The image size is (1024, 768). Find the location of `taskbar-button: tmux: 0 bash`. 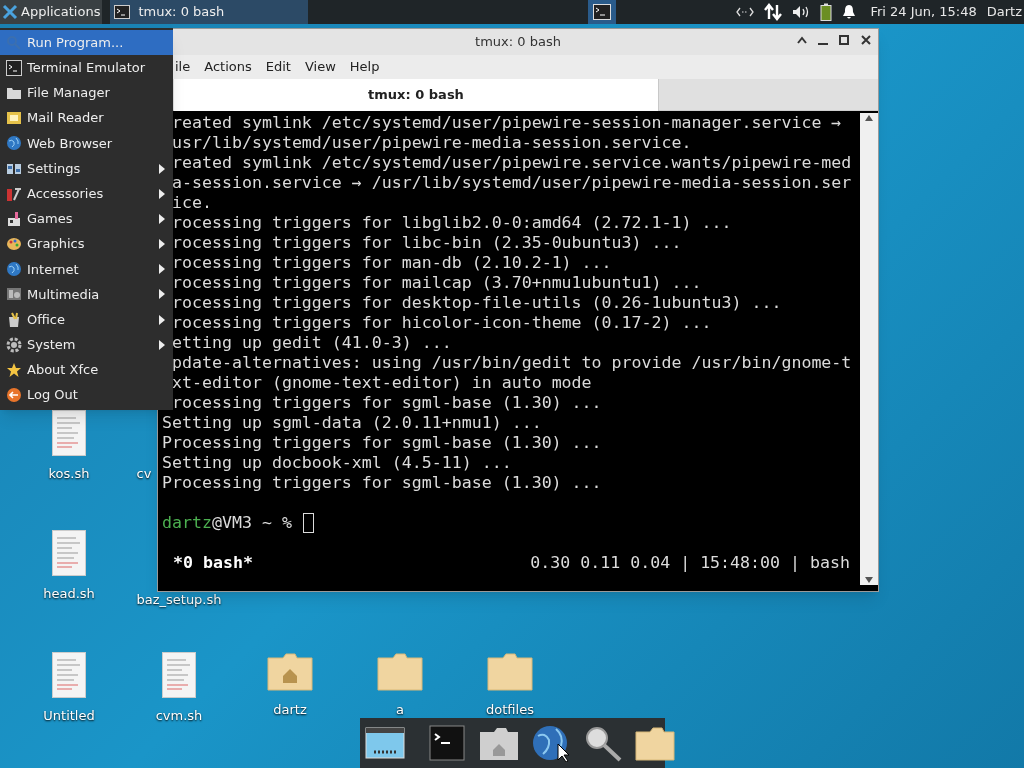

taskbar-button: tmux: 0 bash is located at coordinates (209, 12).